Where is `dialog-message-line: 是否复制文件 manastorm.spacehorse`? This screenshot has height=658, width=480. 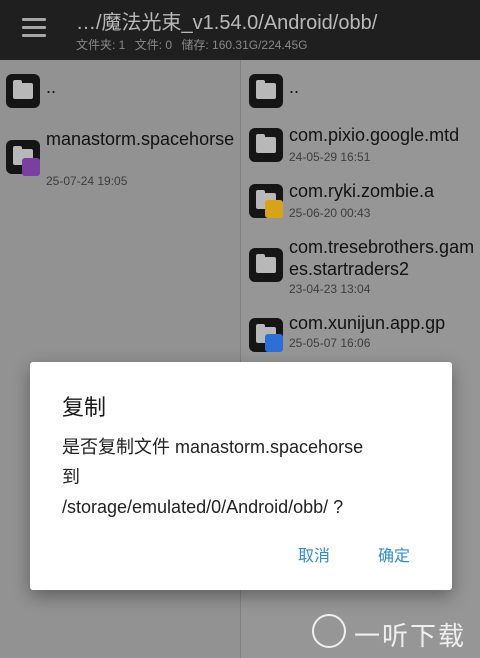 dialog-message-line: 是否复制文件 manastorm.spacehorse is located at coordinates (213, 447).